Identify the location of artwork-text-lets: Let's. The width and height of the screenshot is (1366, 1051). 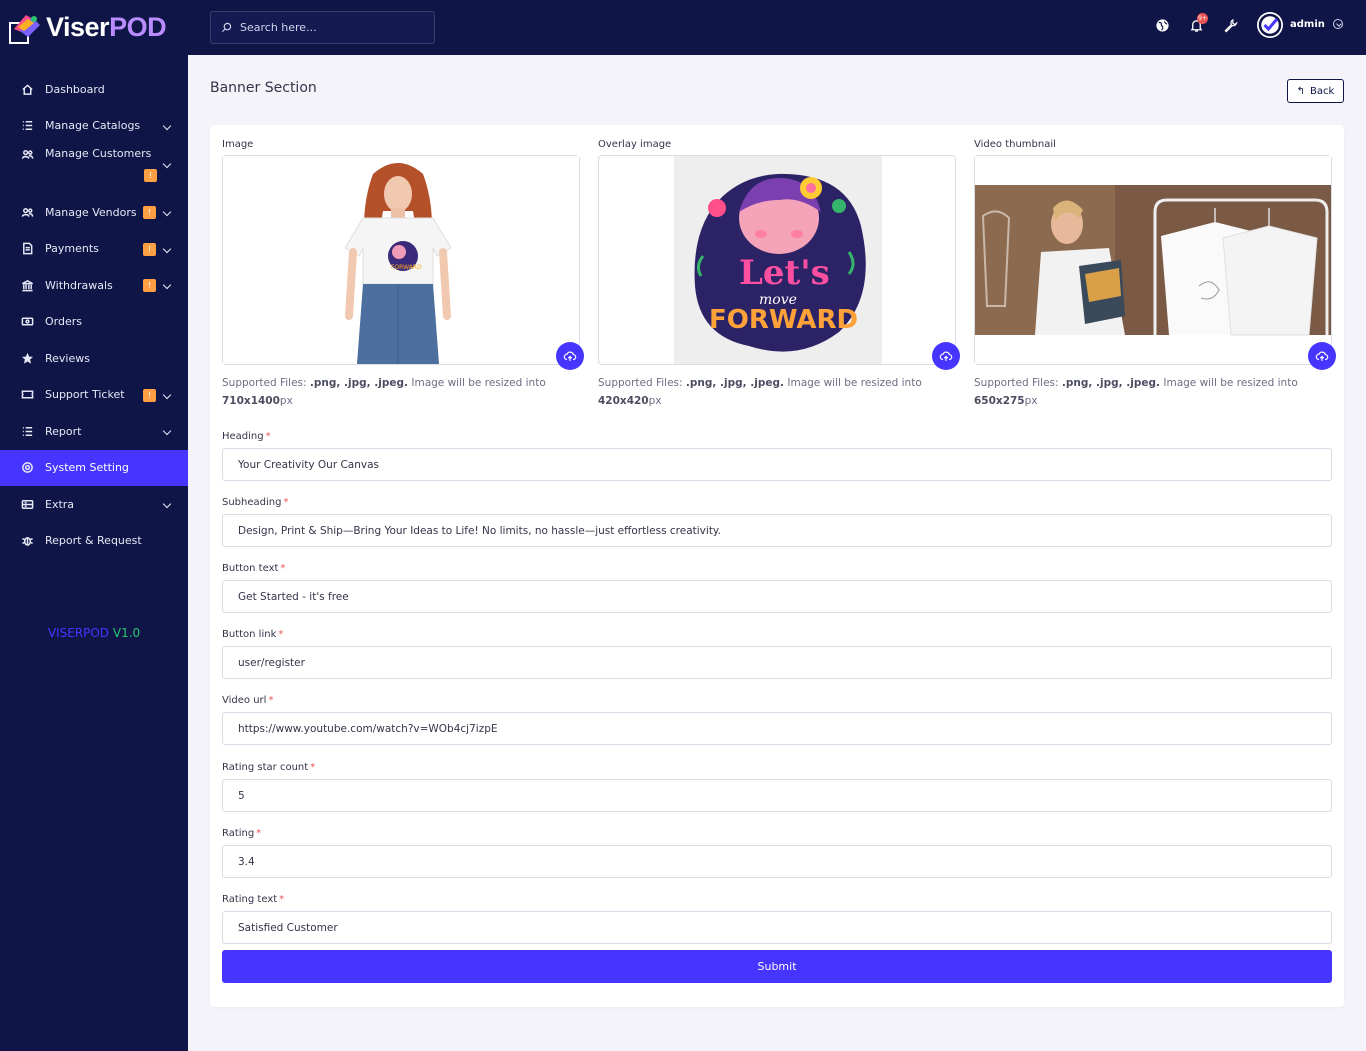
(784, 273).